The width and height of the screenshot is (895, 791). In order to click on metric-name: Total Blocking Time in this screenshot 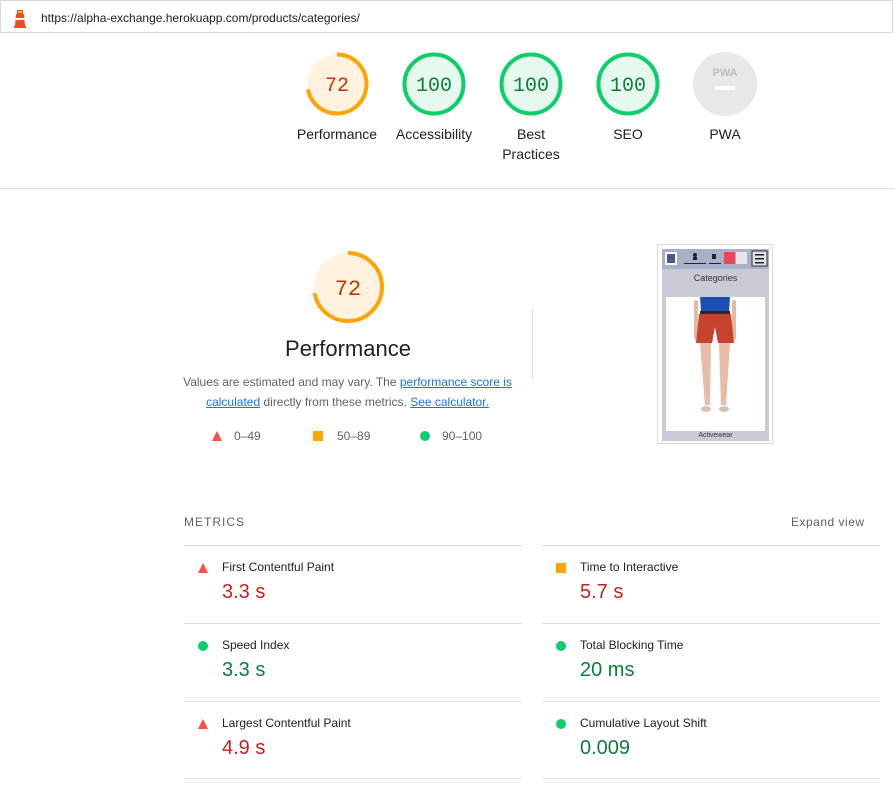, I will do `click(632, 645)`.